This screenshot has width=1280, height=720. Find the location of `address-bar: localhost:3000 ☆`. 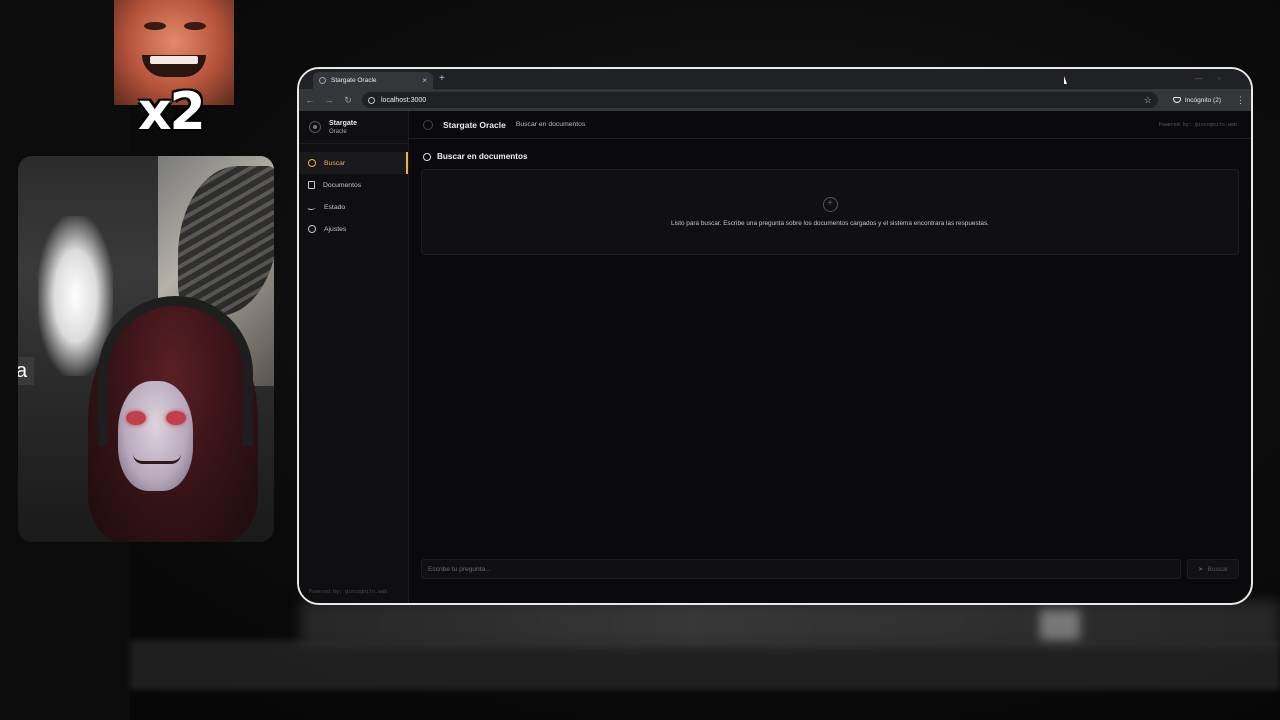

address-bar: localhost:3000 ☆ is located at coordinates (760, 100).